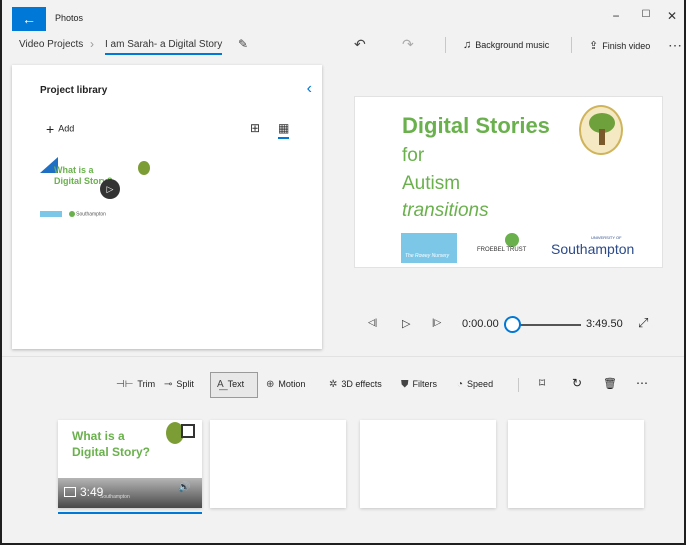 This screenshot has height=545, width=686. I want to click on clip-icon, so click(70, 492).